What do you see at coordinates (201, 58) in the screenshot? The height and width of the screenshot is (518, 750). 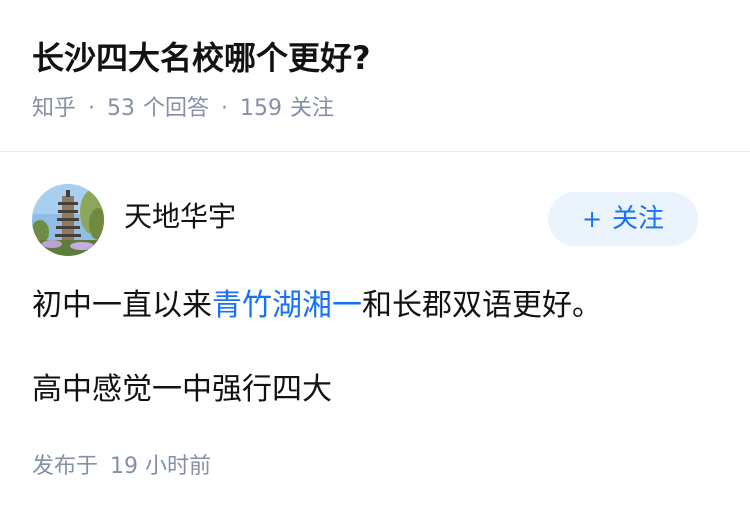 I see `question-title: 长沙四大名校哪个更好?` at bounding box center [201, 58].